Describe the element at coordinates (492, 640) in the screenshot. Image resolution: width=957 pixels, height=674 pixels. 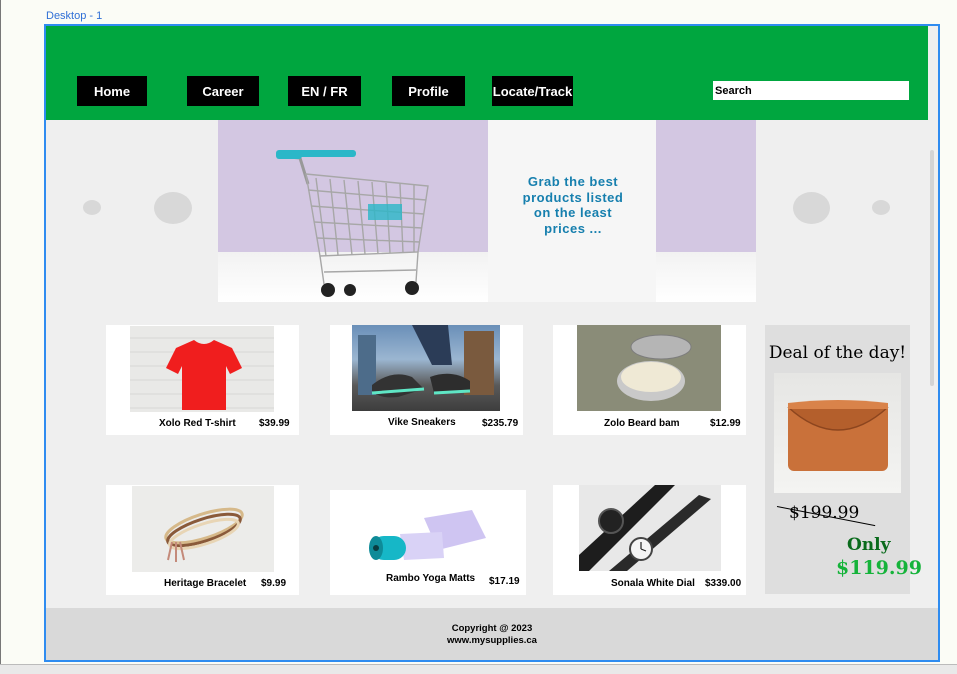
I see `website-link: www.mysupplies.ca` at that location.